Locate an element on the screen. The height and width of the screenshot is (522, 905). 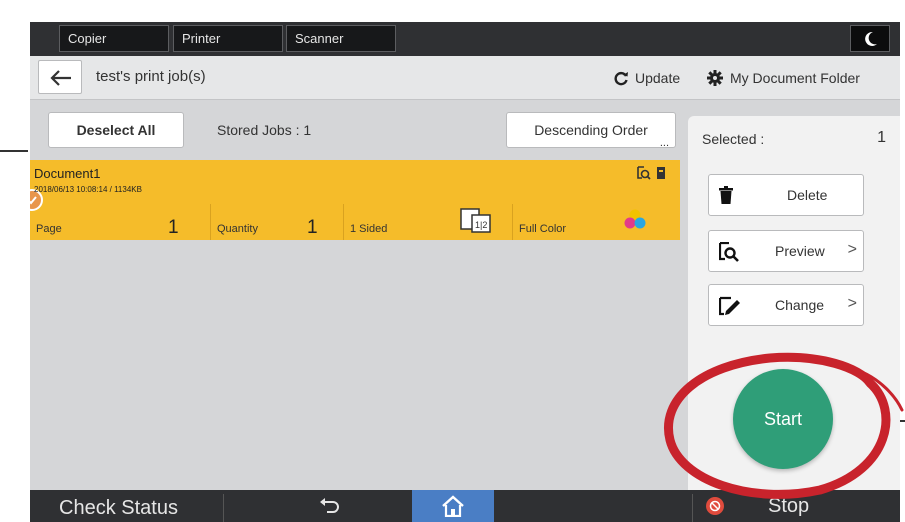
preview-button: Preview > is located at coordinates (786, 251).